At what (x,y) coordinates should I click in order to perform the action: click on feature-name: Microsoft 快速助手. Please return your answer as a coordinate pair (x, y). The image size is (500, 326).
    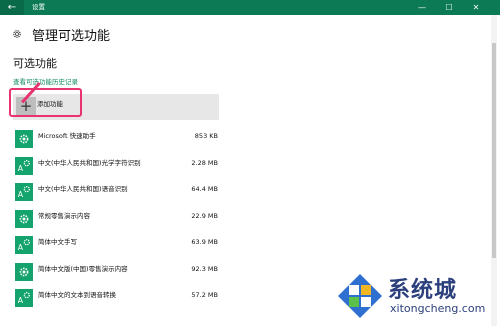
    Looking at the image, I should click on (67, 136).